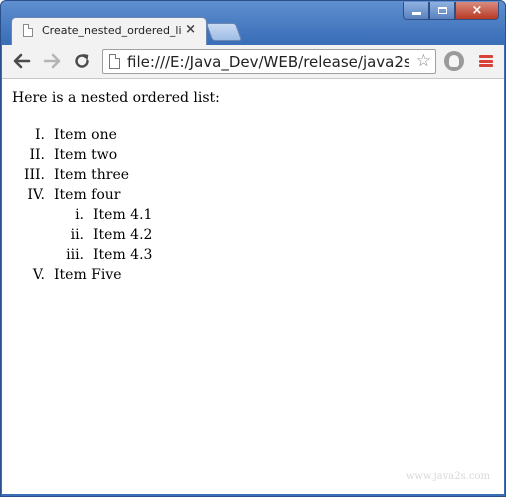 Image resolution: width=506 pixels, height=497 pixels. What do you see at coordinates (253, 23) in the screenshot?
I see `title-bar: Create_nested_ordered_lis × ×` at bounding box center [253, 23].